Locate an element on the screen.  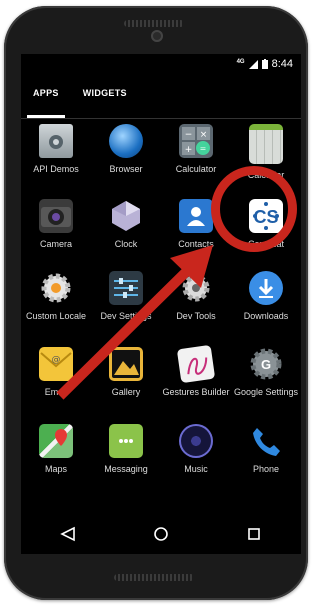
annotation-circle is located at coordinates (254, 209).